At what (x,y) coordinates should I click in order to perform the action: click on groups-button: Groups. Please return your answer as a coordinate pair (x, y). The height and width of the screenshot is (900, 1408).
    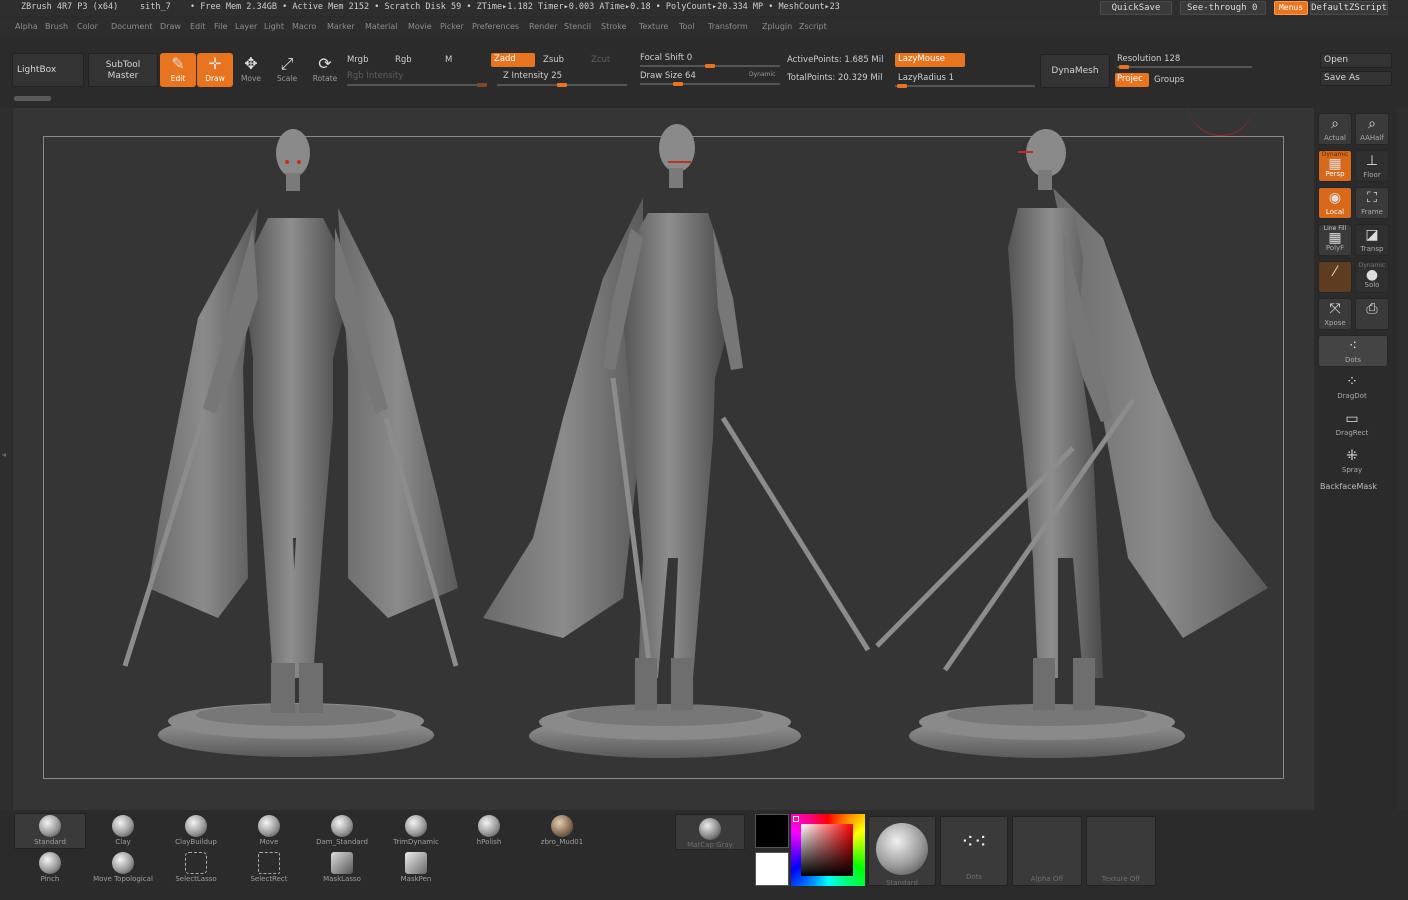
    Looking at the image, I should click on (1169, 80).